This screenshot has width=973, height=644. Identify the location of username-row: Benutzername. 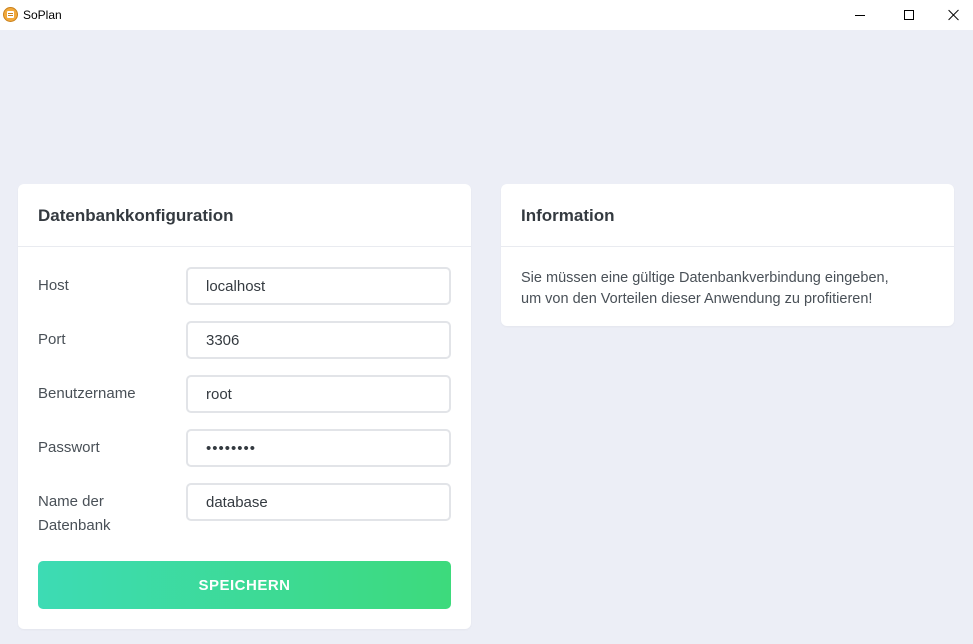
(244, 394).